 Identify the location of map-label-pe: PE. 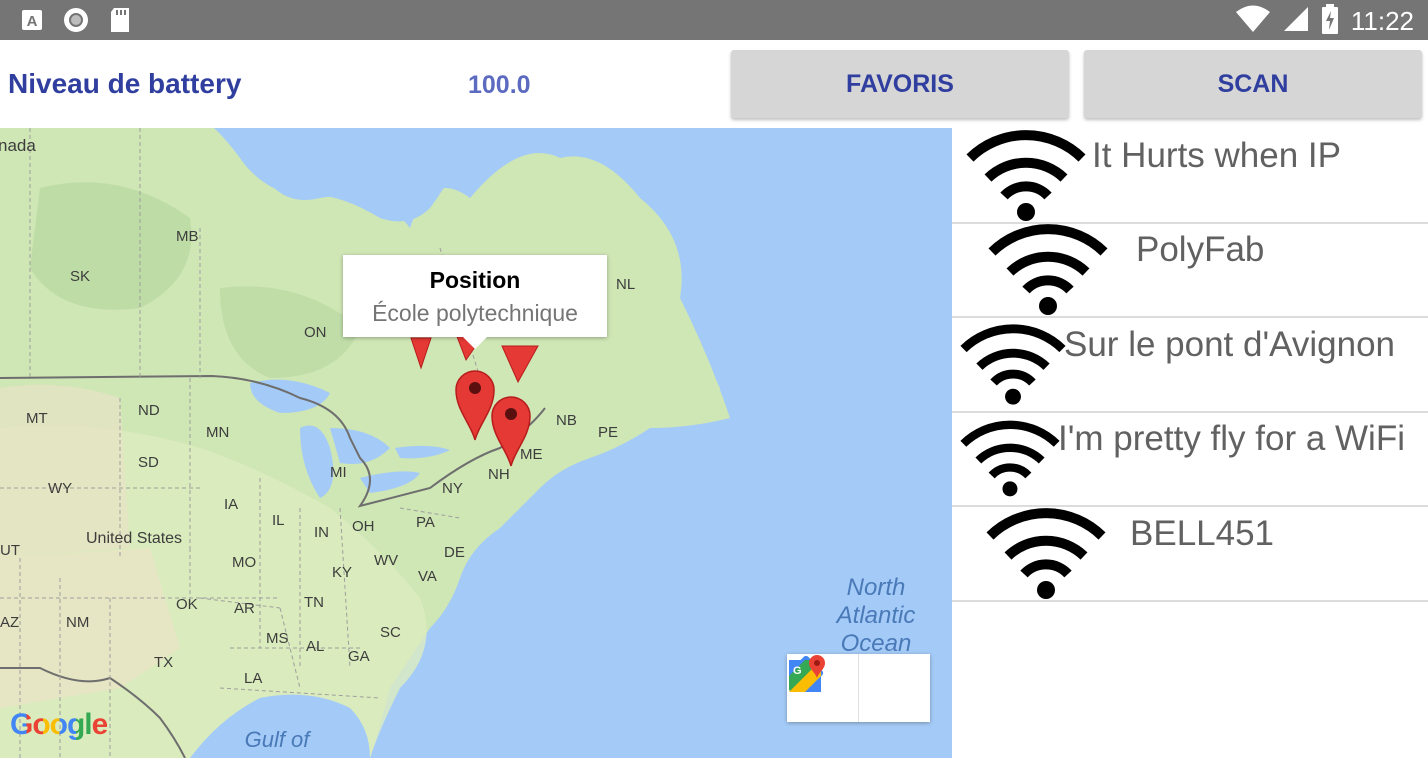
(608, 432).